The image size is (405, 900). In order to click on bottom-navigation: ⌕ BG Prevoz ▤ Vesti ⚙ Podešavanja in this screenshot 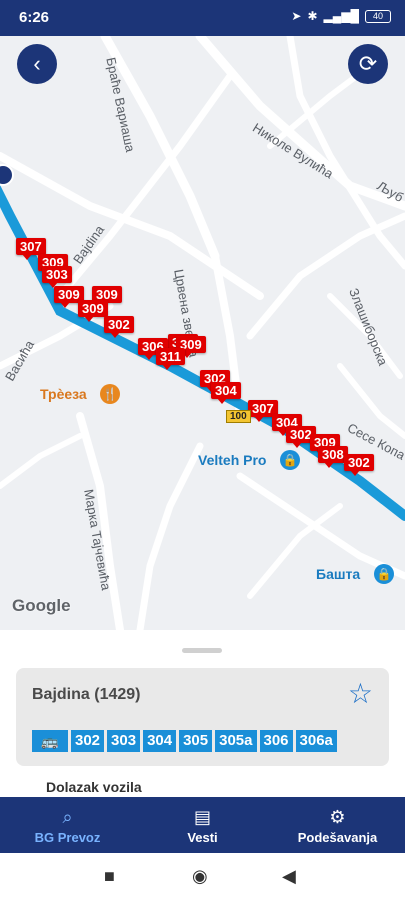, I will do `click(202, 825)`.